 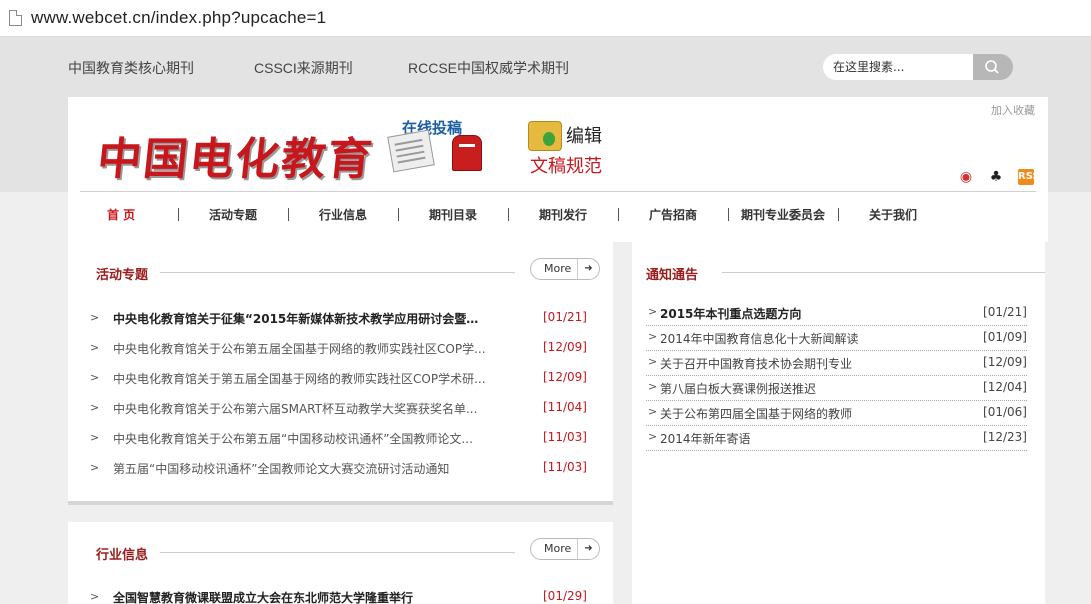 What do you see at coordinates (545, 136) in the screenshot?
I see `folder-download-icon` at bounding box center [545, 136].